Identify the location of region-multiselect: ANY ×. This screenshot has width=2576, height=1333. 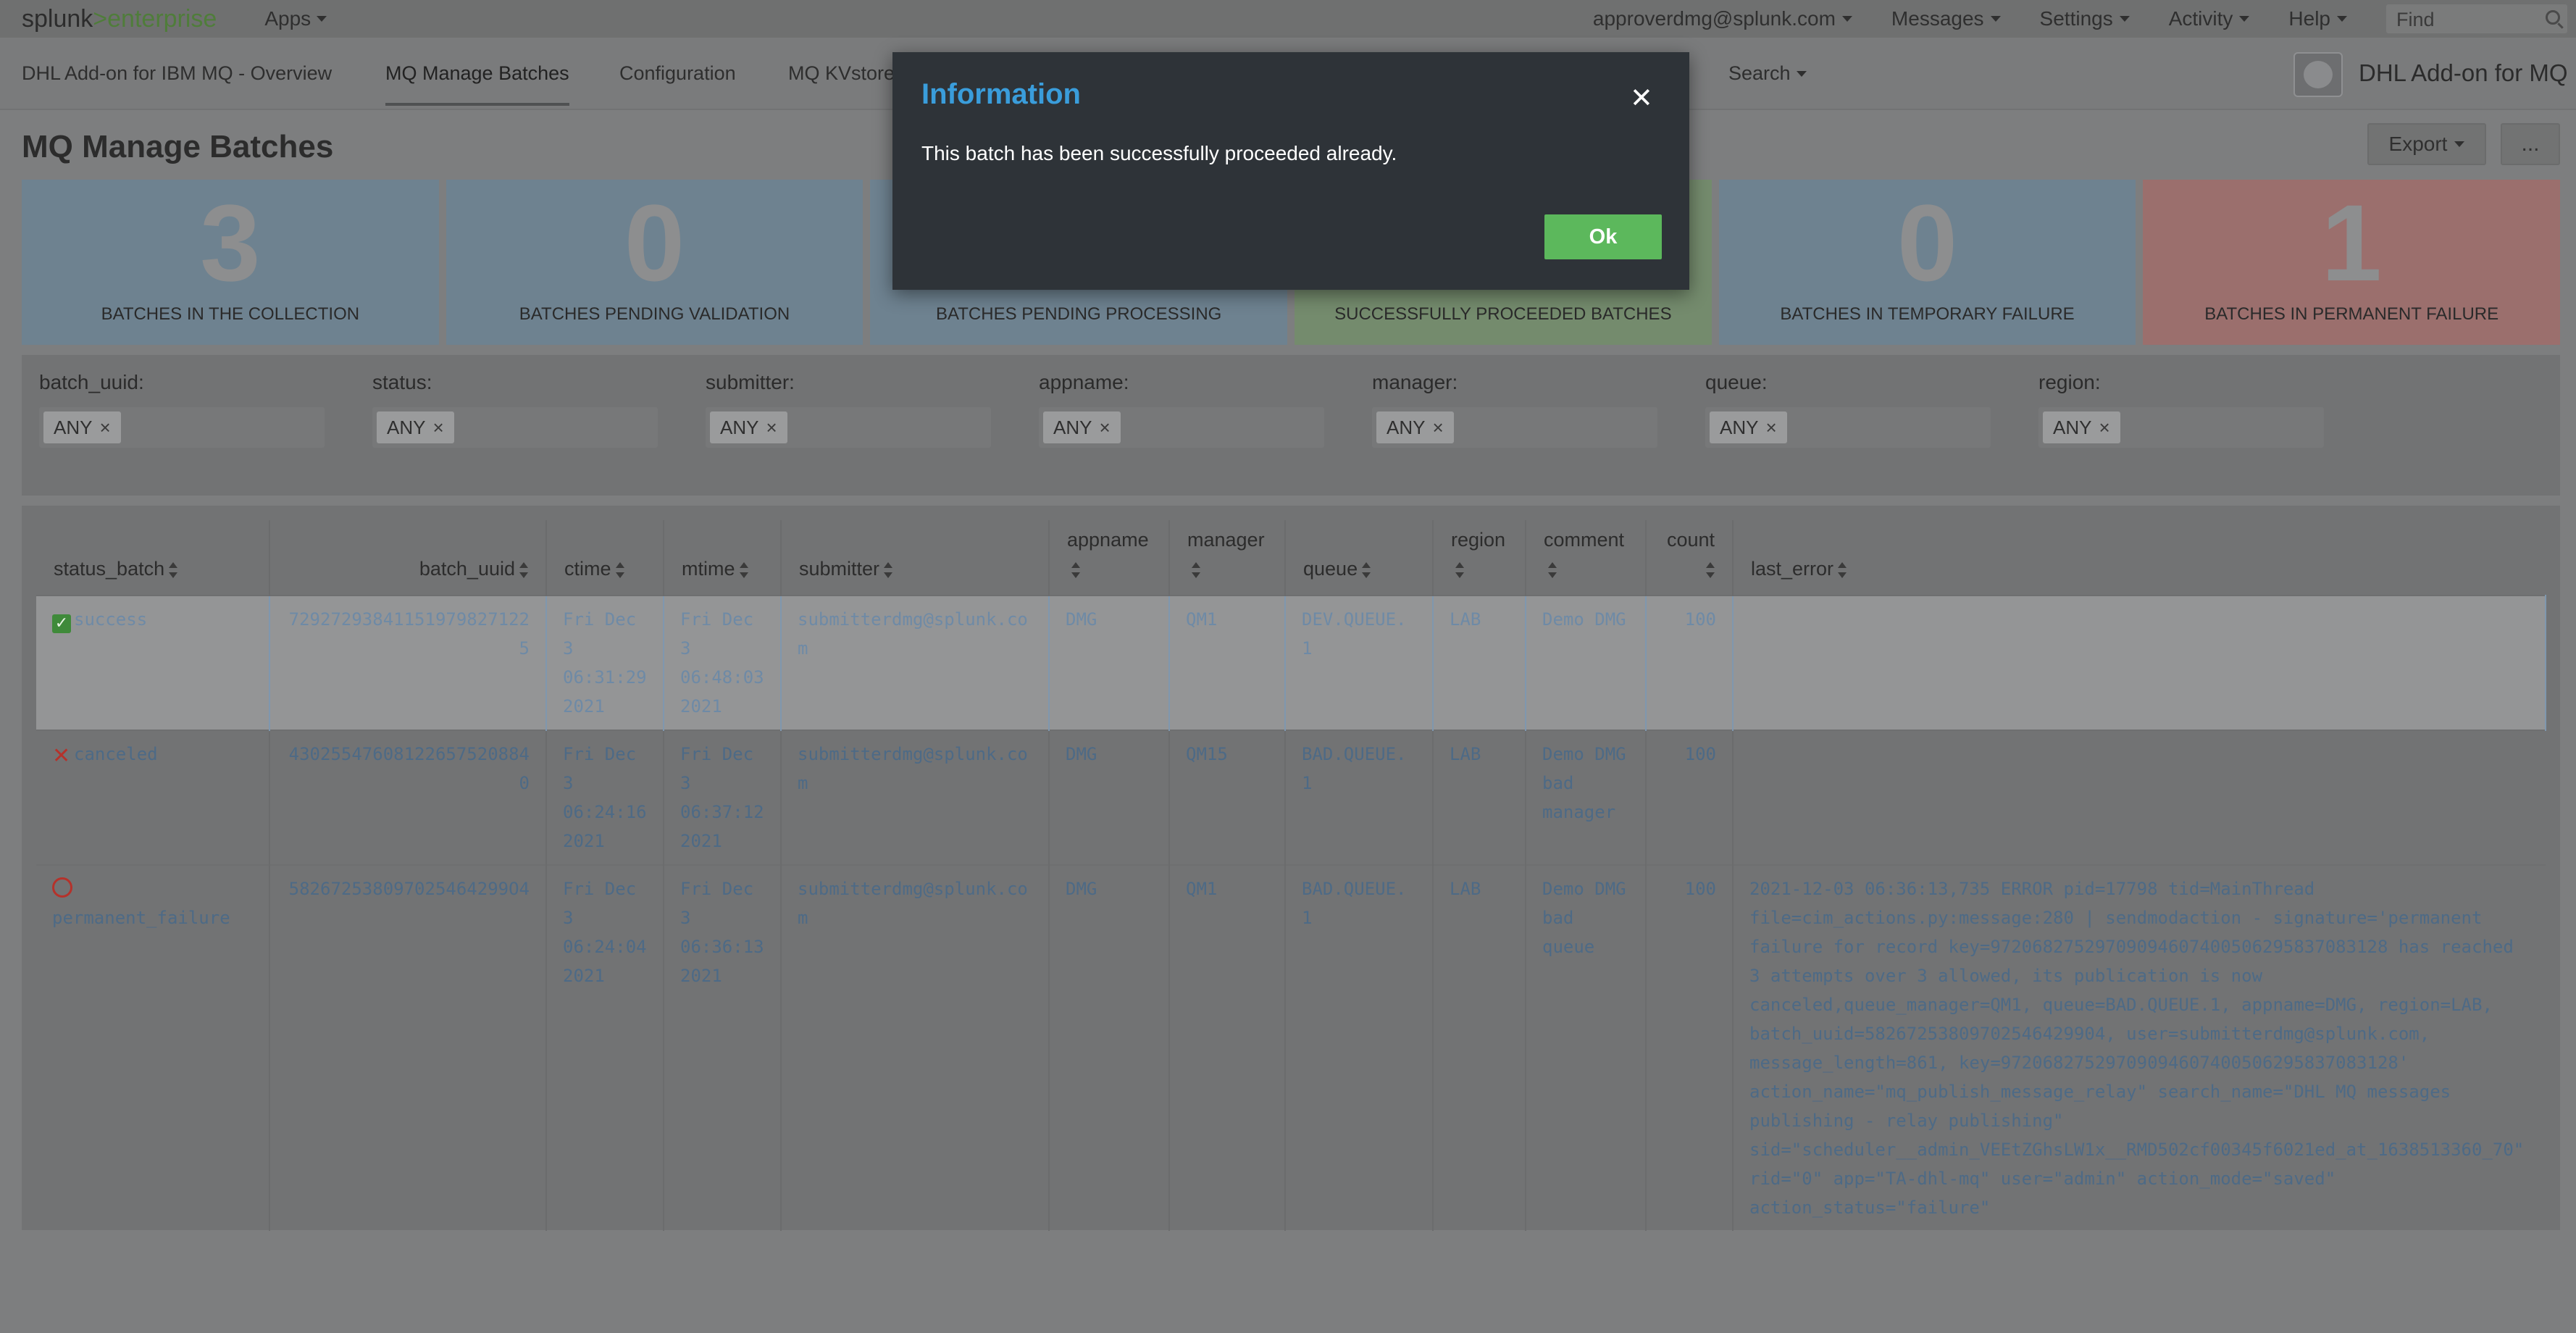
(2181, 427).